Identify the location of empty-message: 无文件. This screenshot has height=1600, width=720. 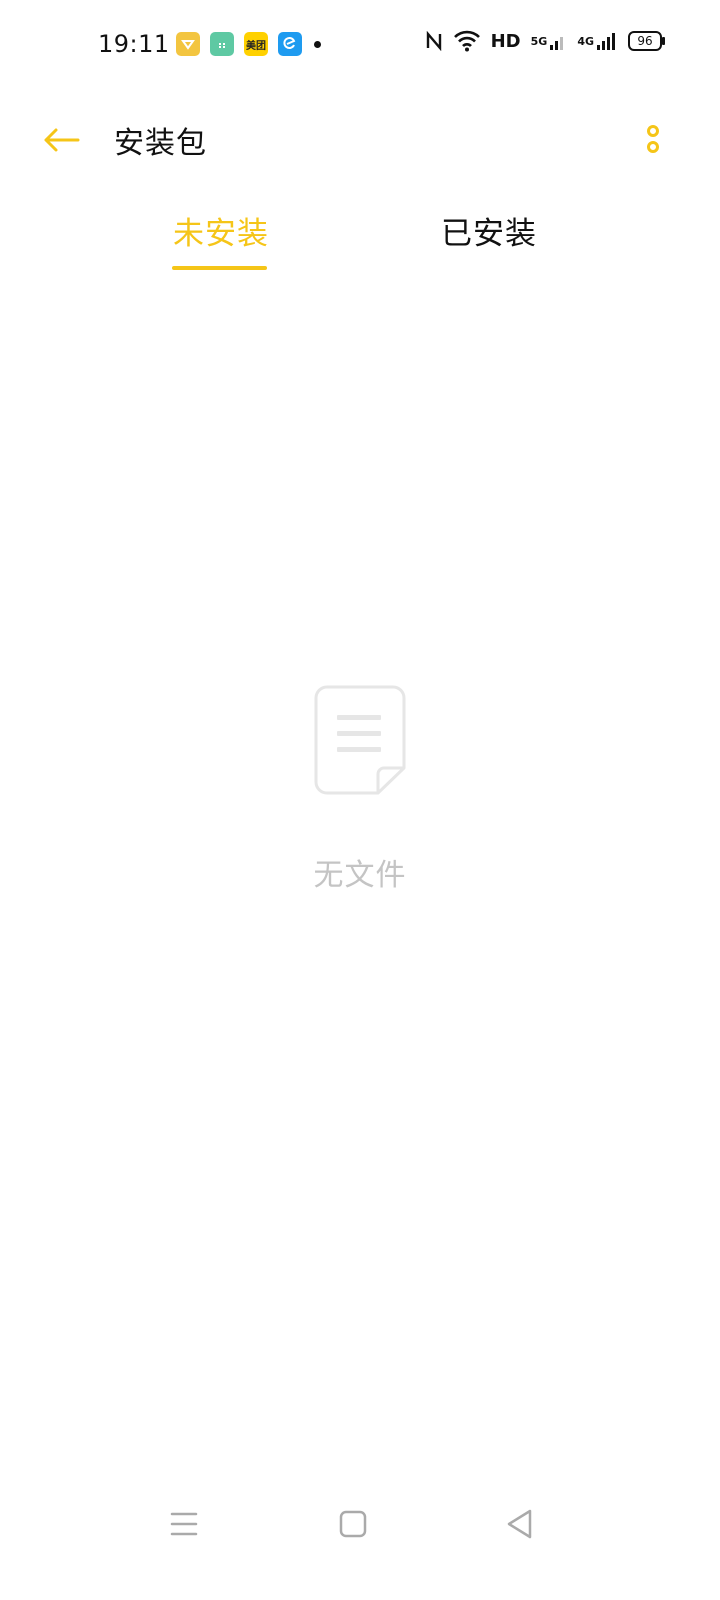
(360, 875).